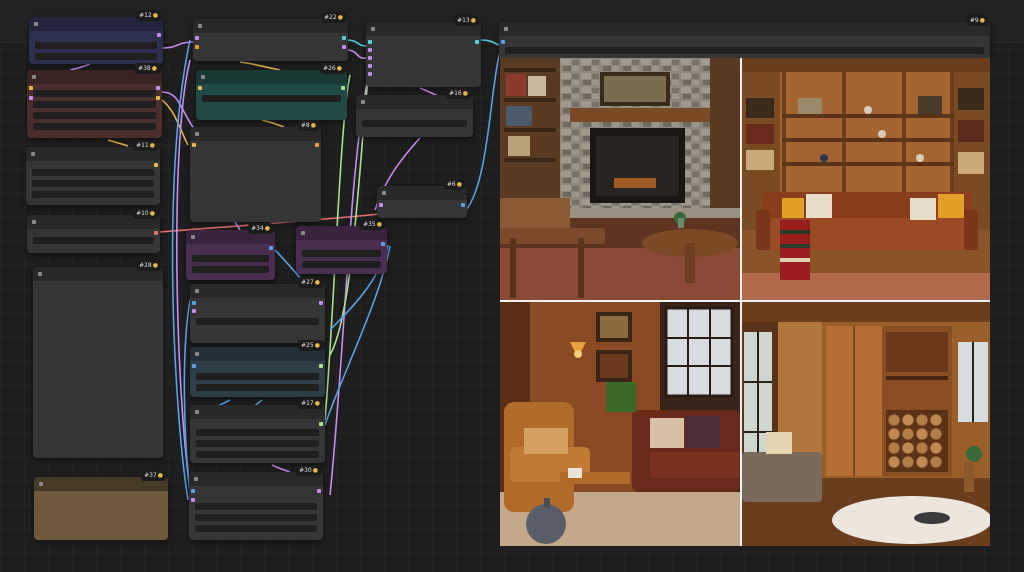 The image size is (1024, 572). What do you see at coordinates (257, 368) in the screenshot?
I see `node-25: #25●` at bounding box center [257, 368].